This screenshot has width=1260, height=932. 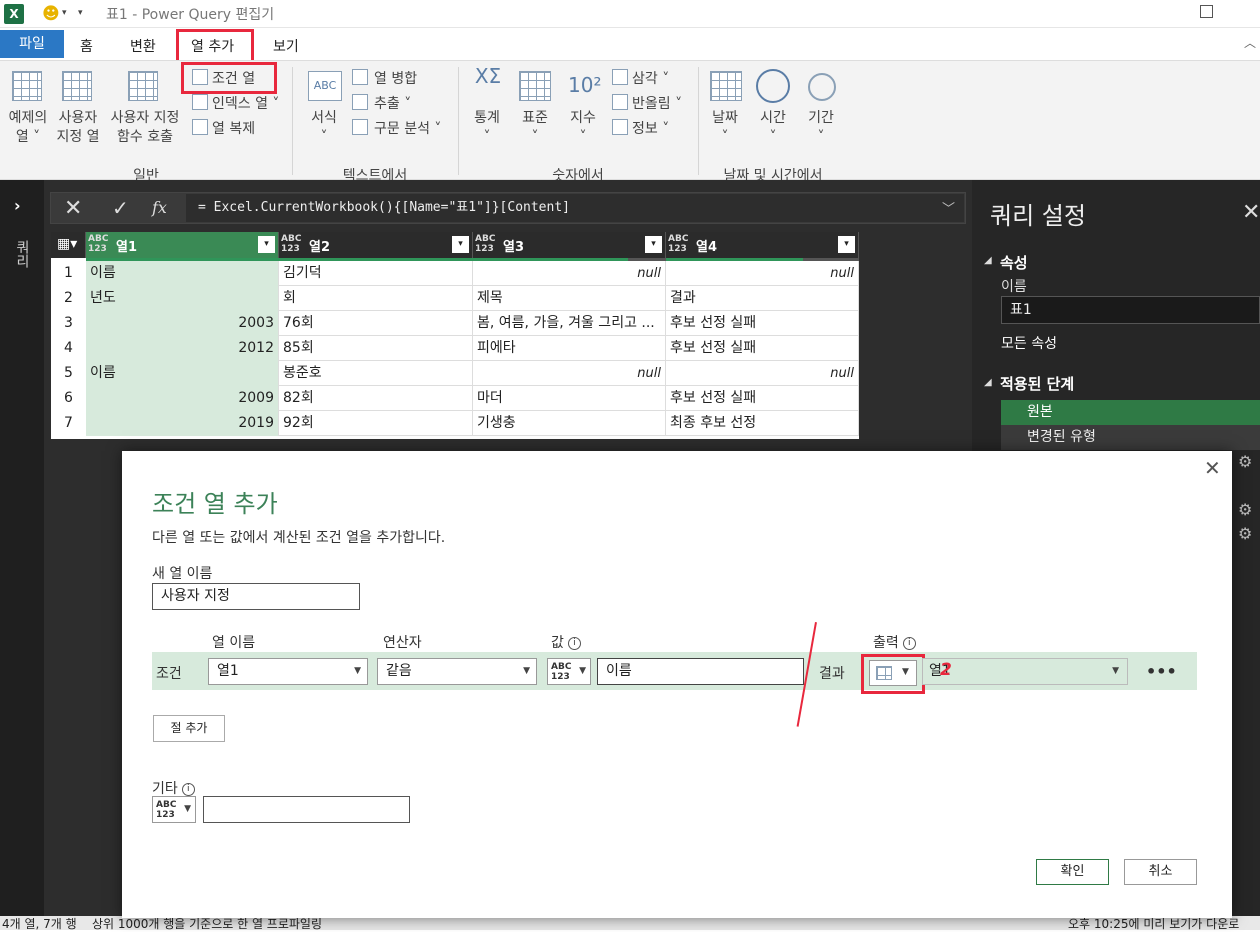 I want to click on parse-button: 구문 분석 ˅, so click(x=407, y=128).